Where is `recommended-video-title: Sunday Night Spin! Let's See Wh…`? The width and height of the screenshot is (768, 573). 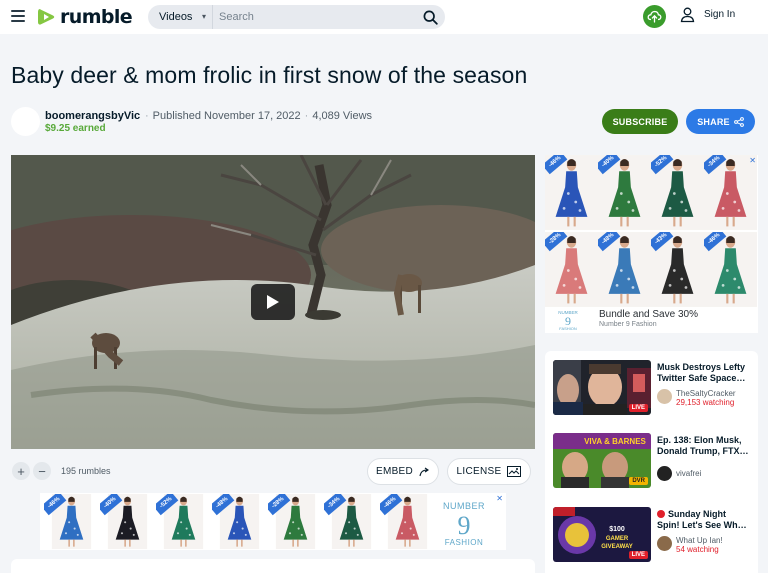
recommended-video-title: Sunday Night Spin! Let's See Wh… is located at coordinates (705, 520).